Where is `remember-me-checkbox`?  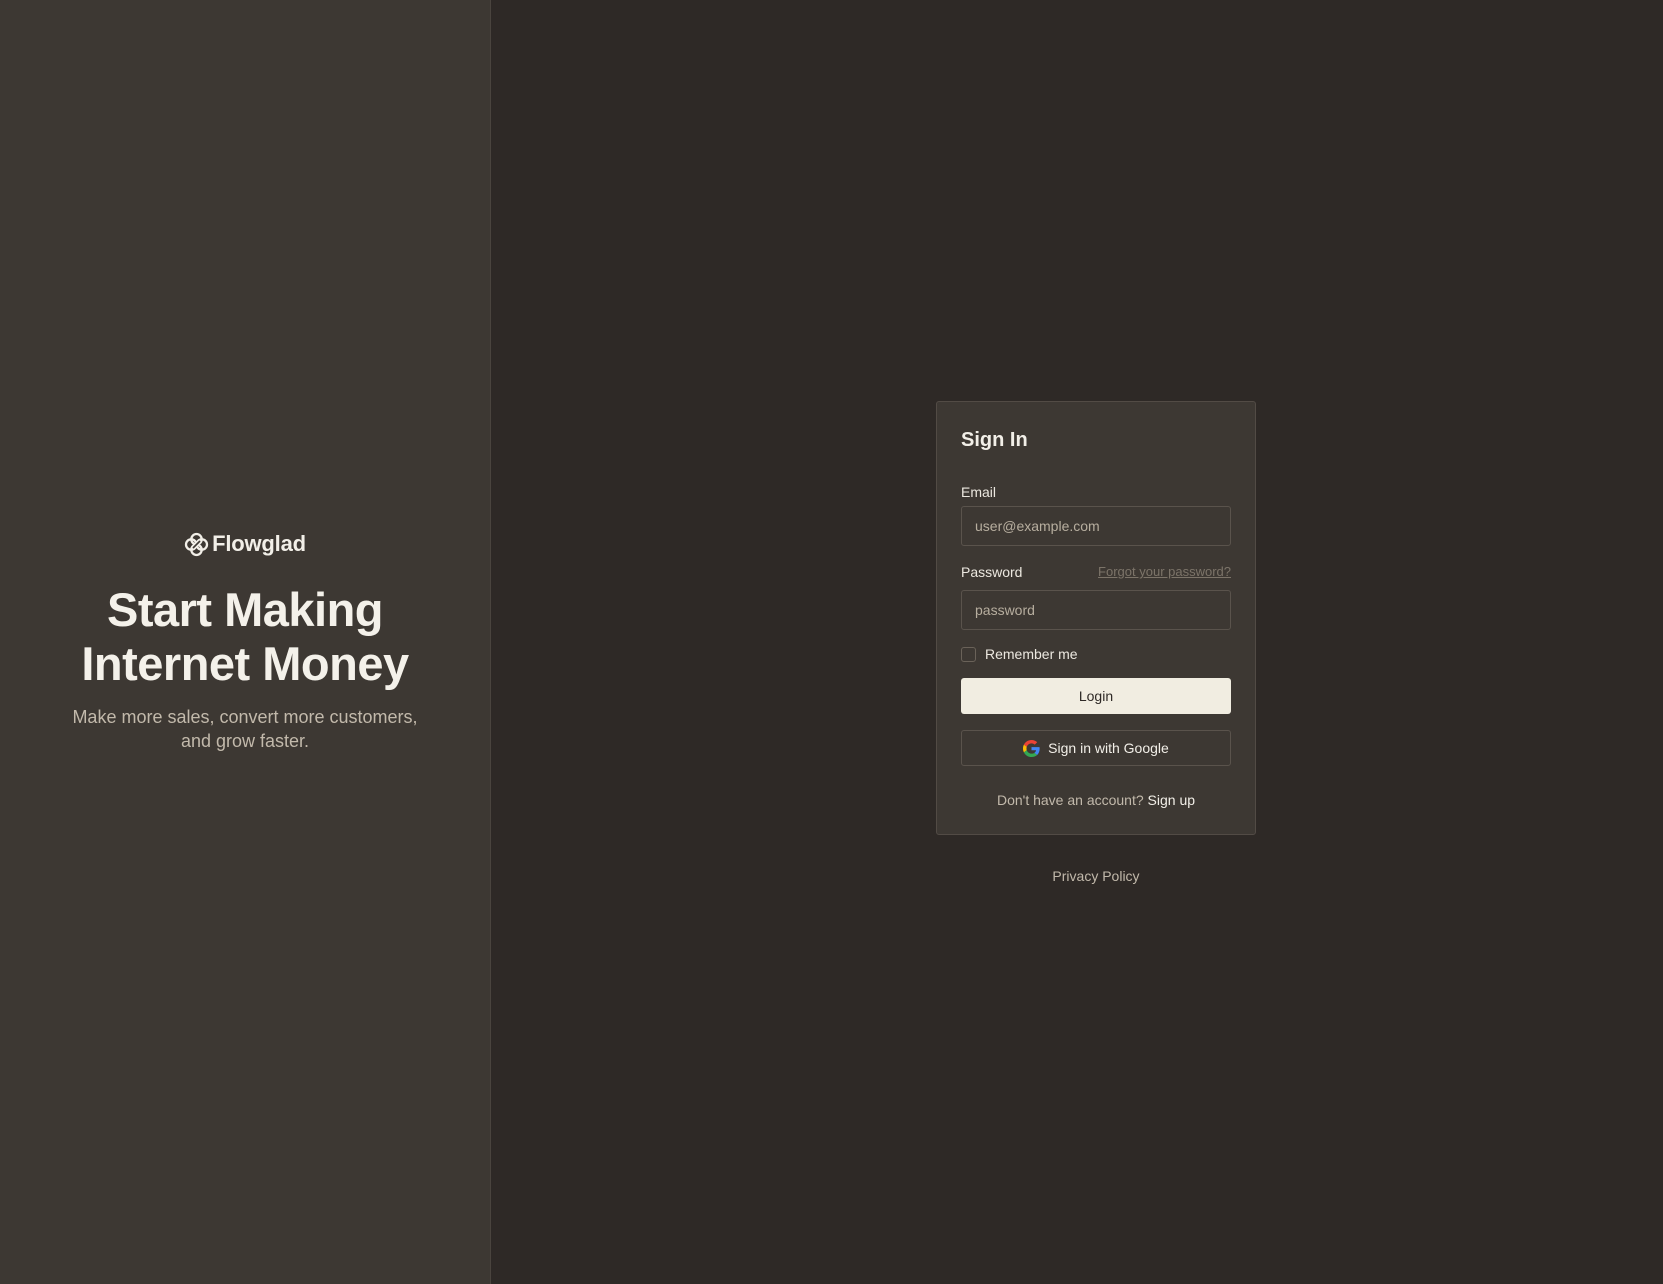
remember-me-checkbox is located at coordinates (968, 654).